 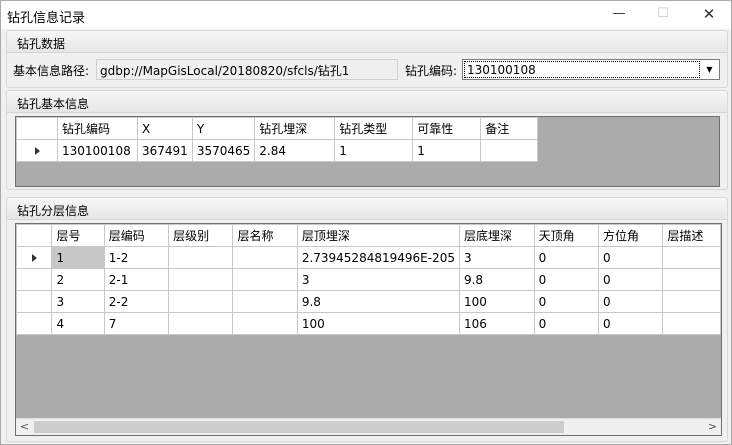 I want to click on layer-info-title: 钻孔分层信息, so click(x=53, y=211).